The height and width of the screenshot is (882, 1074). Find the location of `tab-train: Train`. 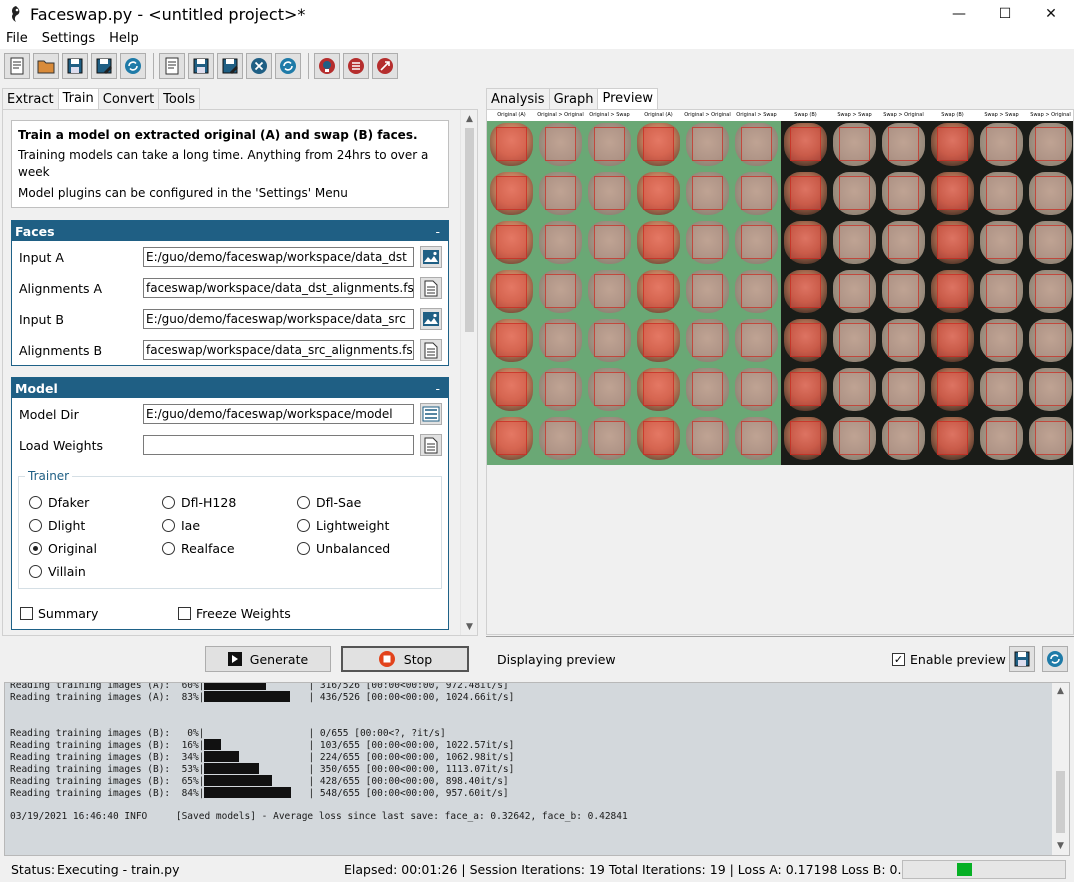

tab-train: Train is located at coordinates (78, 99).